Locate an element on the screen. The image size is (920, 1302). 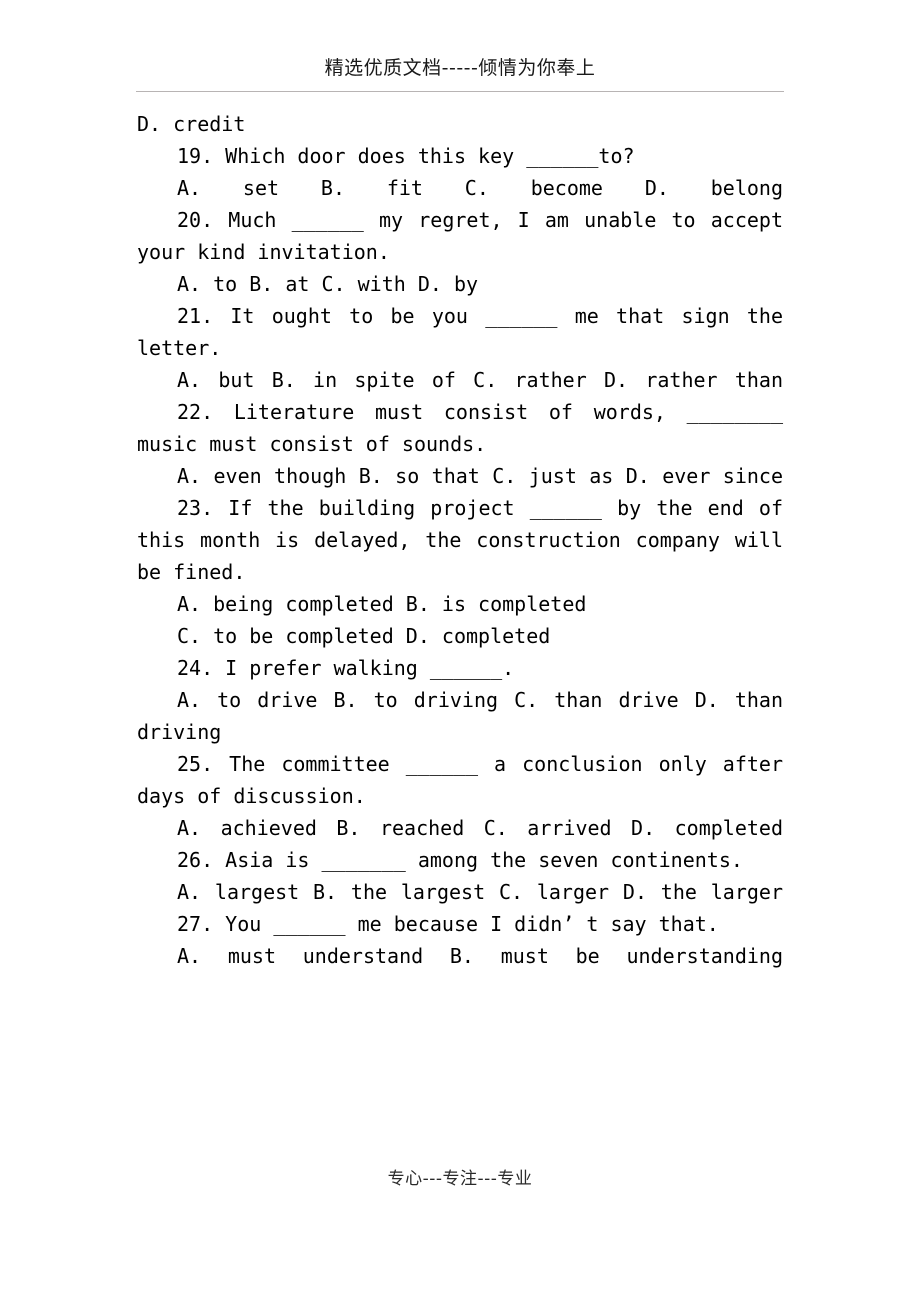
option-line-19: A. set B. fit C. become D. belong is located at coordinates (480, 188).